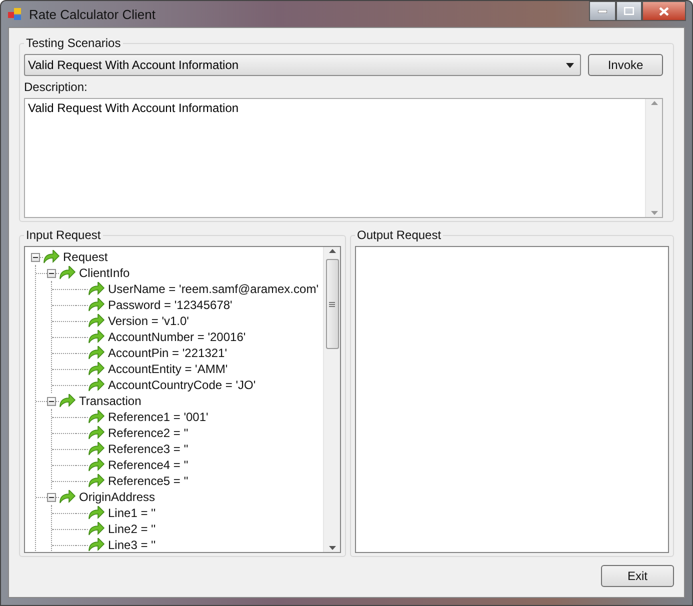 The image size is (693, 606). I want to click on scroll-down-icon, so click(332, 548).